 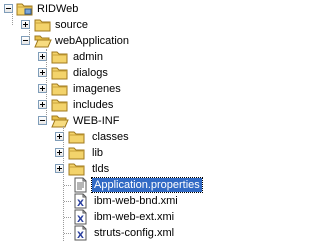 I want to click on tree-node-ridweb: RIDWeb, so click(x=101, y=9).